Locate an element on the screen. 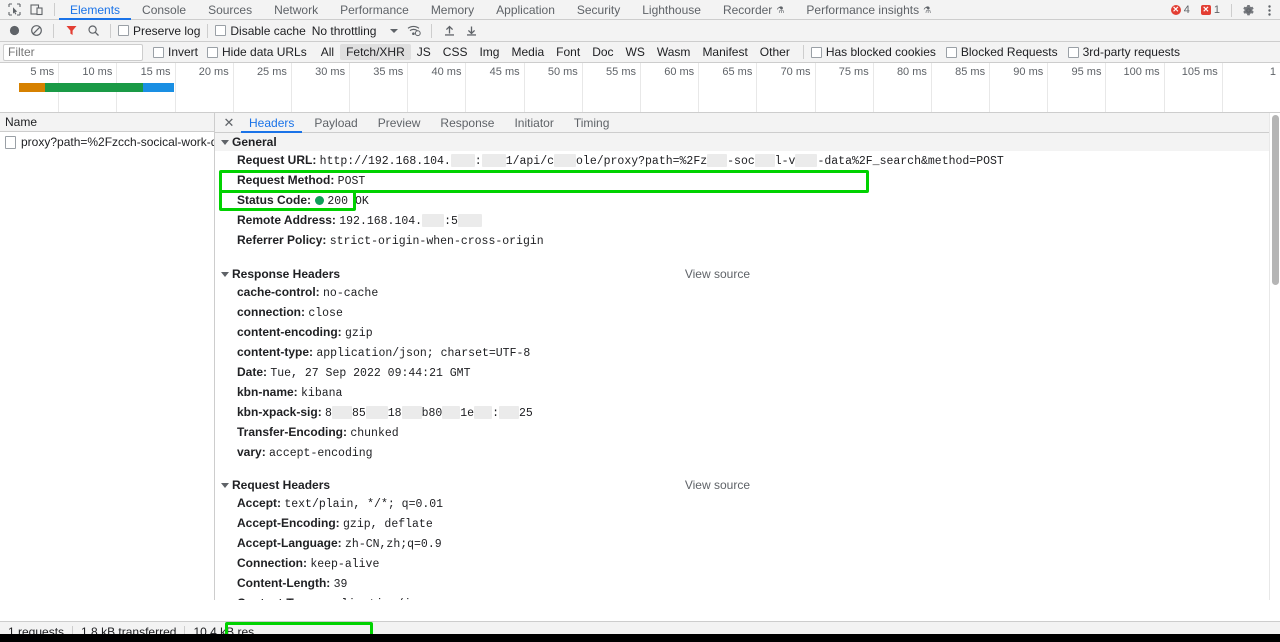  close-icon: ✕ is located at coordinates (229, 123).